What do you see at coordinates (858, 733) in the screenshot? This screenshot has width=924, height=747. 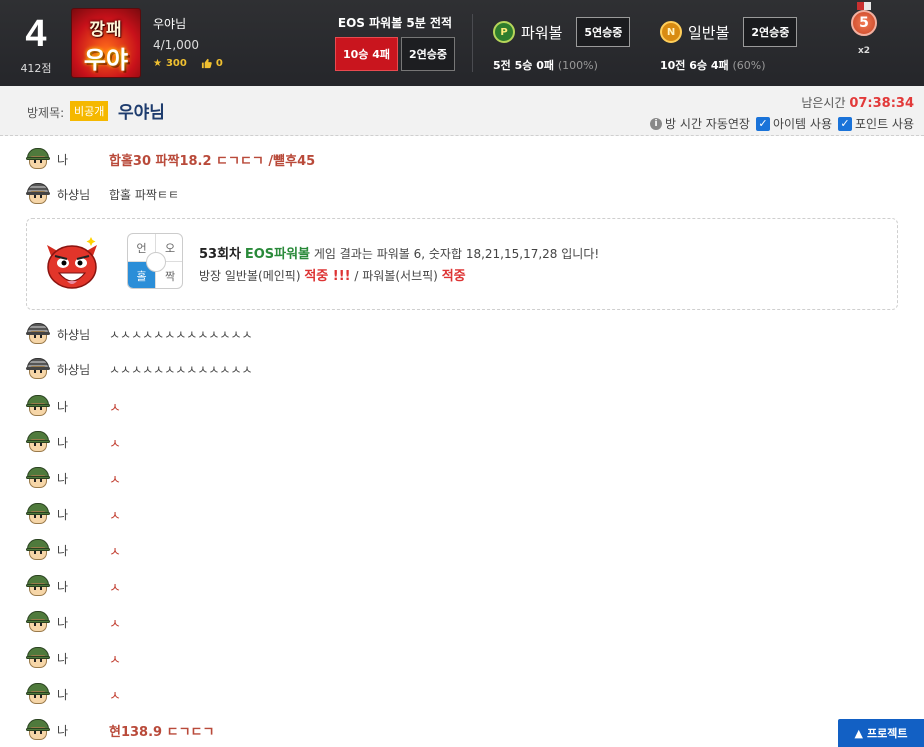 I see `caret-up-icon: ▲` at bounding box center [858, 733].